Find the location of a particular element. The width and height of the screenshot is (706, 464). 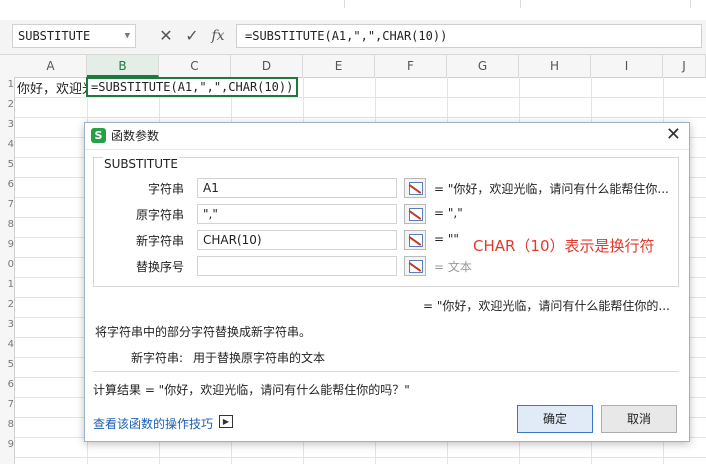

calculation-result: 计算结果 = "你好，欢迎光临，请问有什么能帮住你的吗？" is located at coordinates (251, 390).